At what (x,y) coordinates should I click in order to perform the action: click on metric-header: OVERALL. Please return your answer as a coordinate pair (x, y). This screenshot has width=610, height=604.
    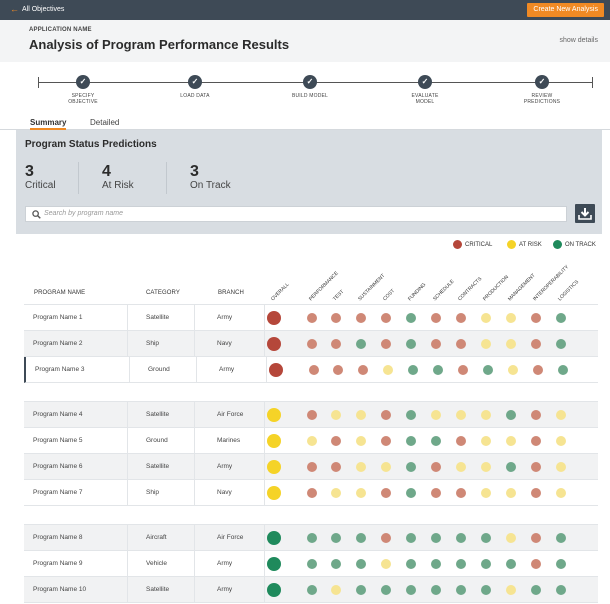
    Looking at the image, I should click on (280, 292).